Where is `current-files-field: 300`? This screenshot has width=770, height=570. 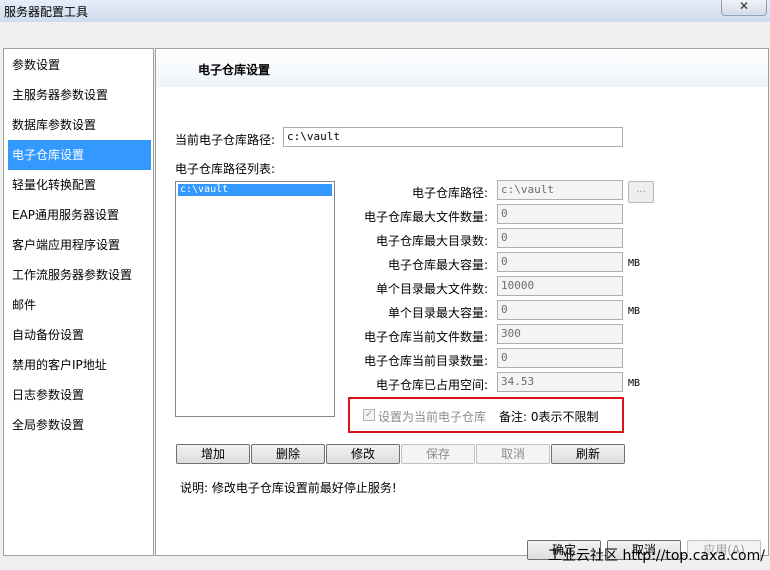 current-files-field: 300 is located at coordinates (560, 334).